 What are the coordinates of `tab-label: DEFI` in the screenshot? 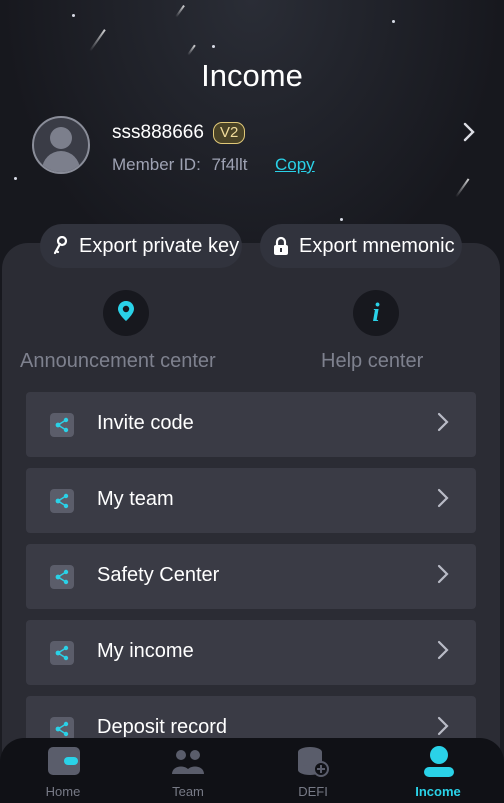 It's located at (313, 791).